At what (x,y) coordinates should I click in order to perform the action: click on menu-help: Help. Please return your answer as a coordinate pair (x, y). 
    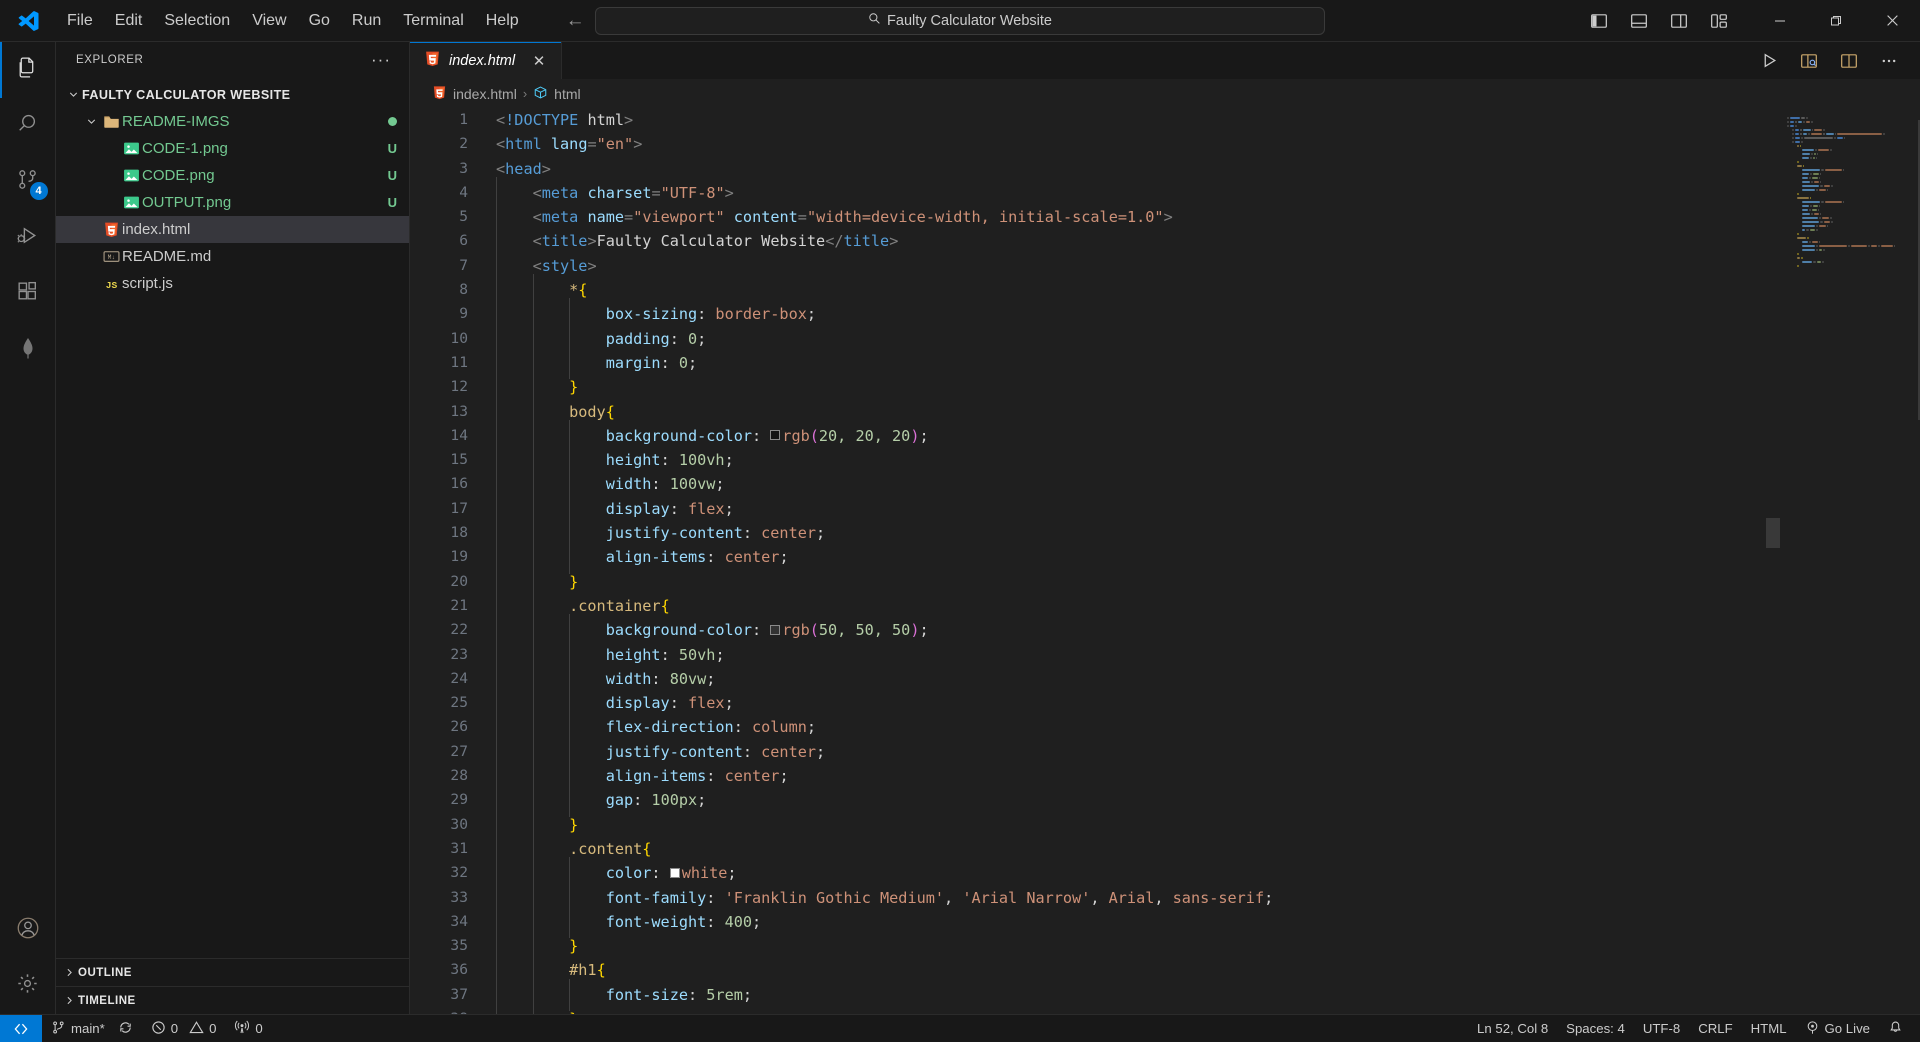
    Looking at the image, I should click on (502, 21).